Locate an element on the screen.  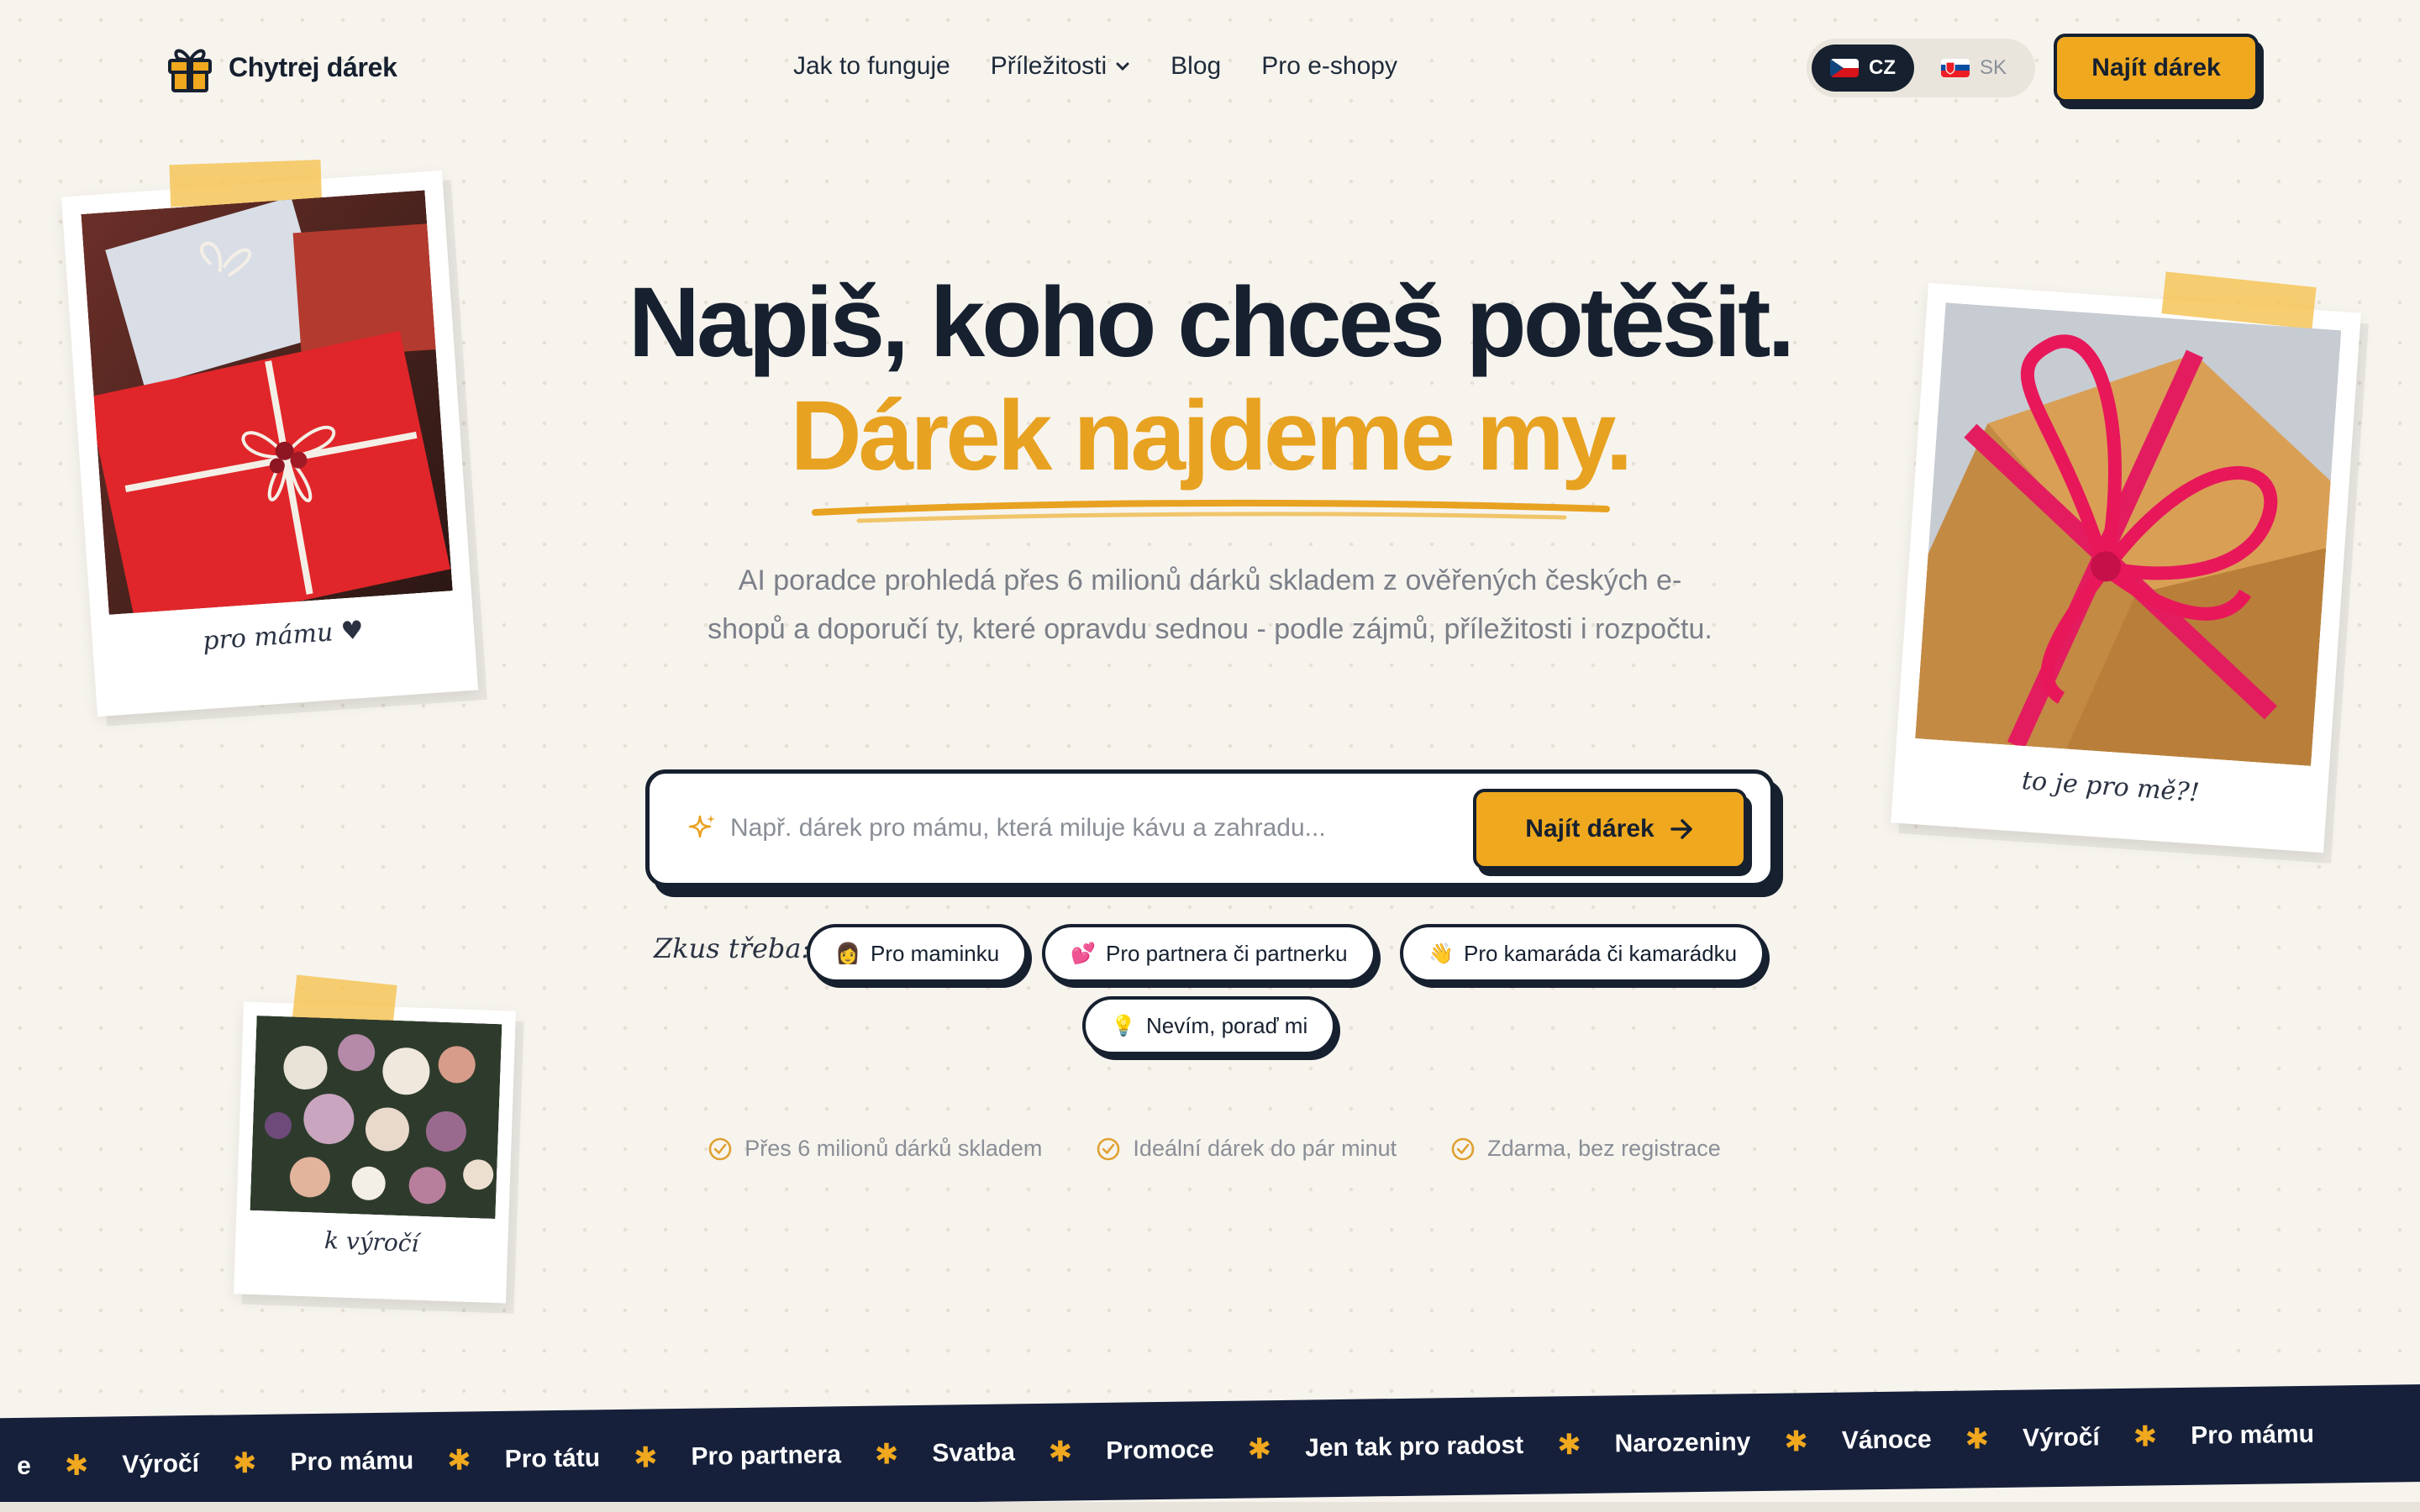
language-switcher: CZ SK is located at coordinates (1921, 68).